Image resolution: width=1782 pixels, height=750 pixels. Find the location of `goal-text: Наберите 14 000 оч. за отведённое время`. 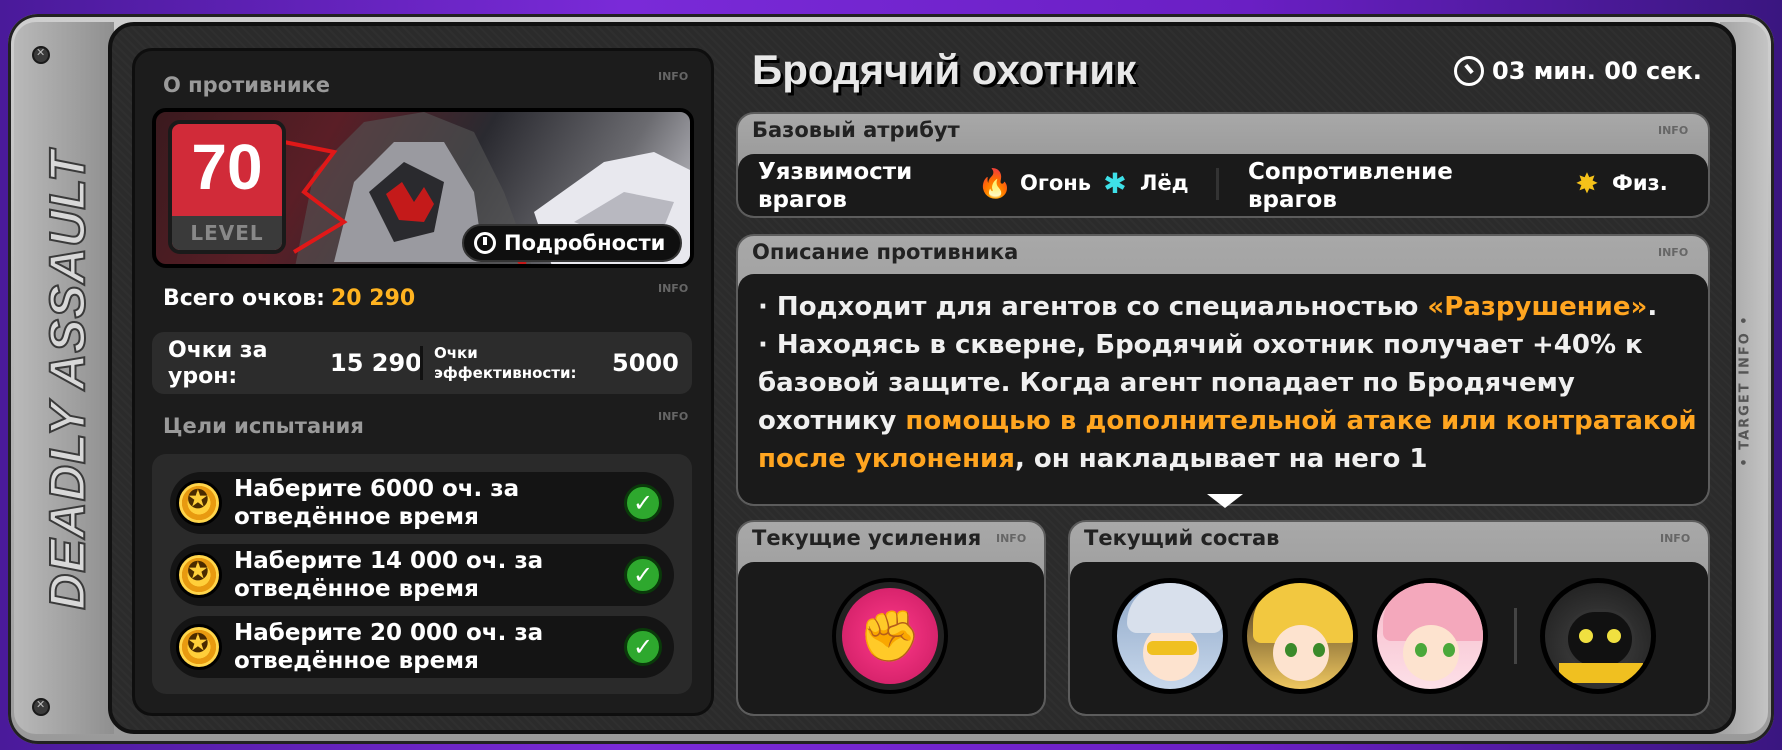

goal-text: Наберите 14 000 оч. за отведённое время is located at coordinates (389, 575).